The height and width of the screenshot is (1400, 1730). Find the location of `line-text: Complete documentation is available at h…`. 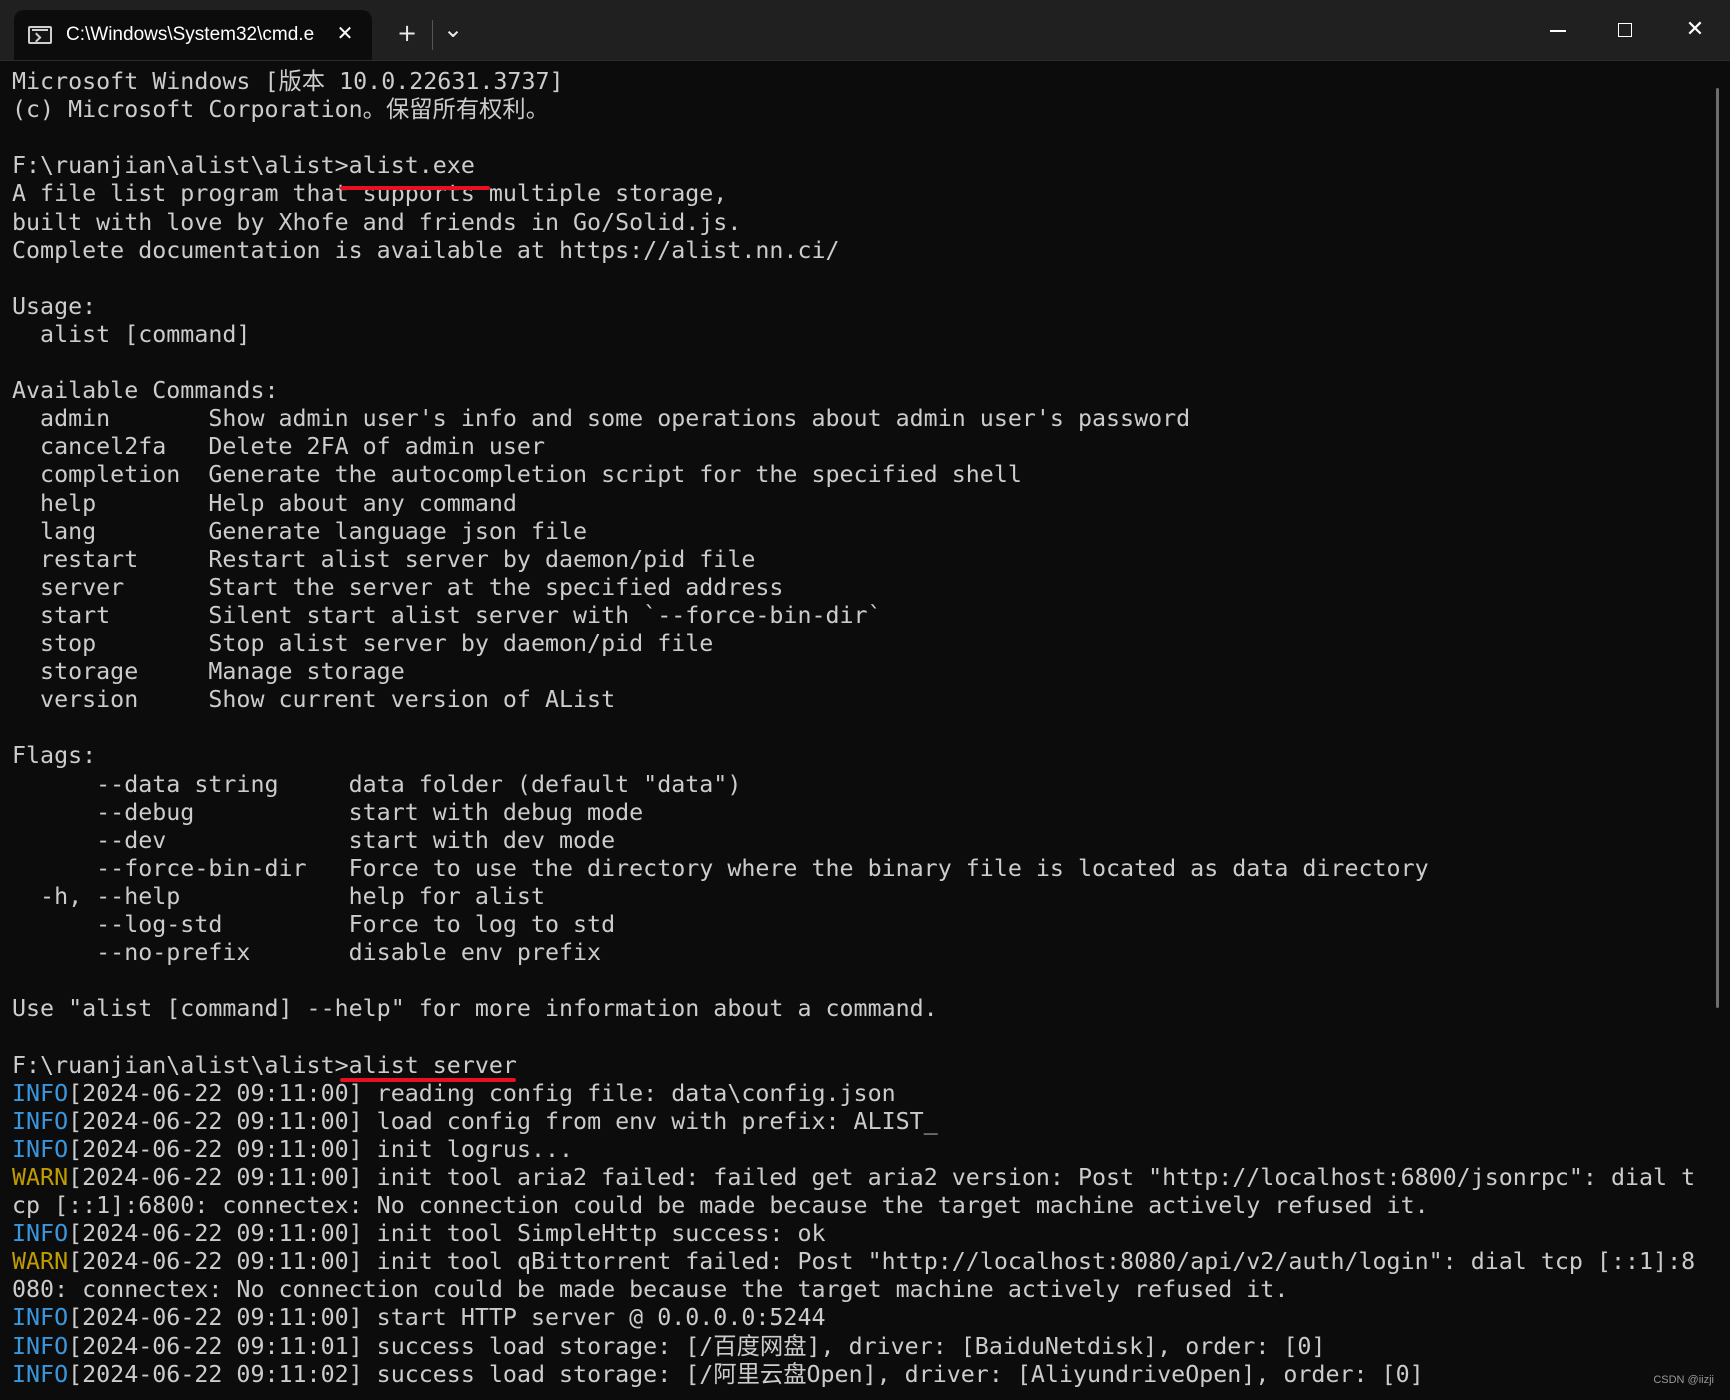

line-text: Complete documentation is available at h… is located at coordinates (426, 250).